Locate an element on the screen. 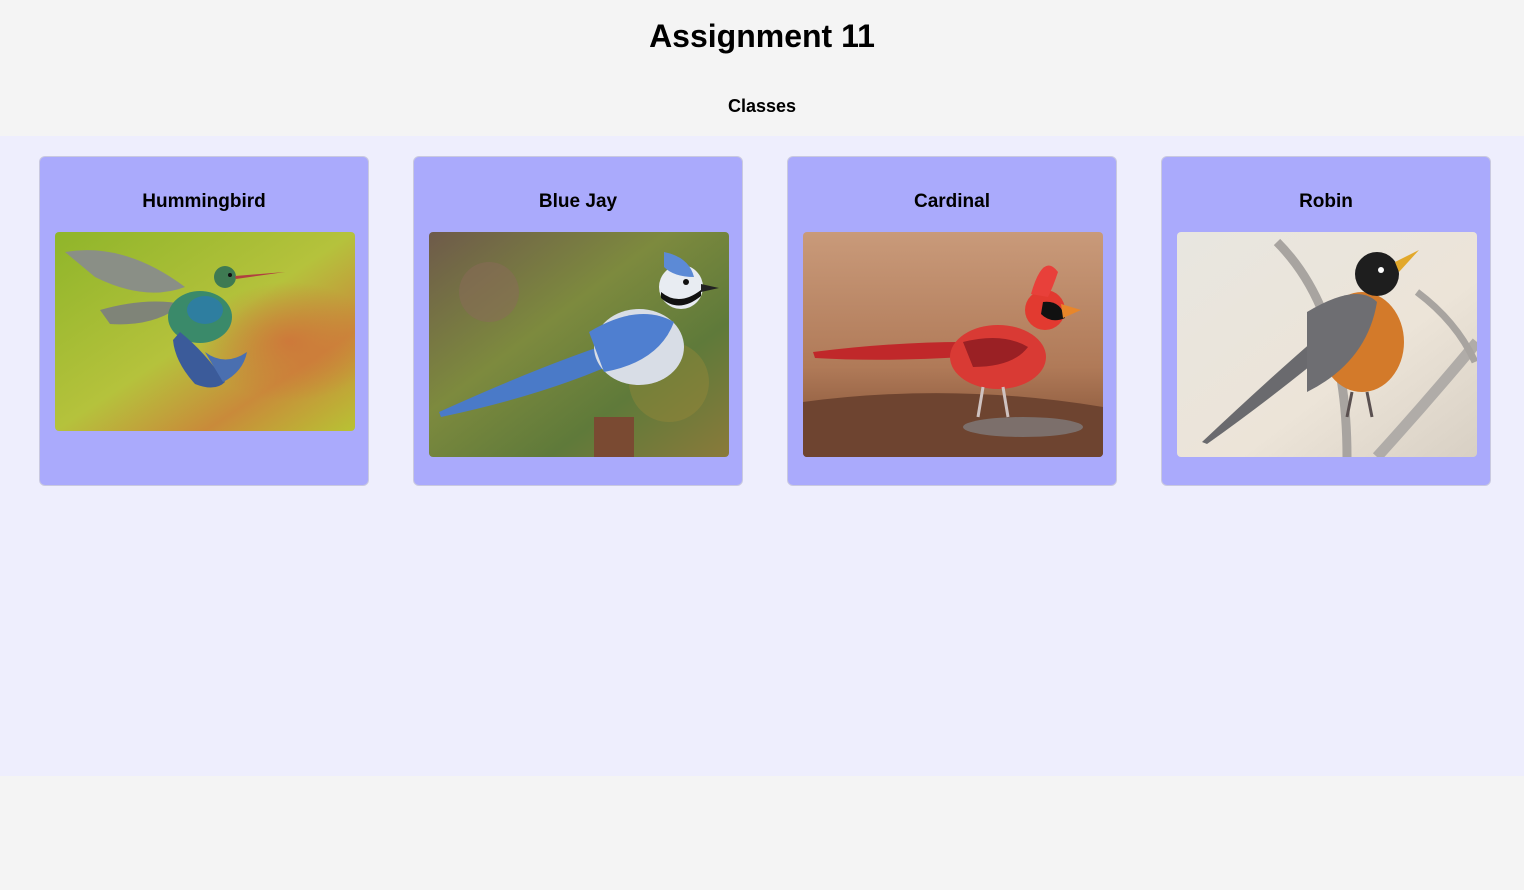  card-title: Blue Jay is located at coordinates (578, 201).